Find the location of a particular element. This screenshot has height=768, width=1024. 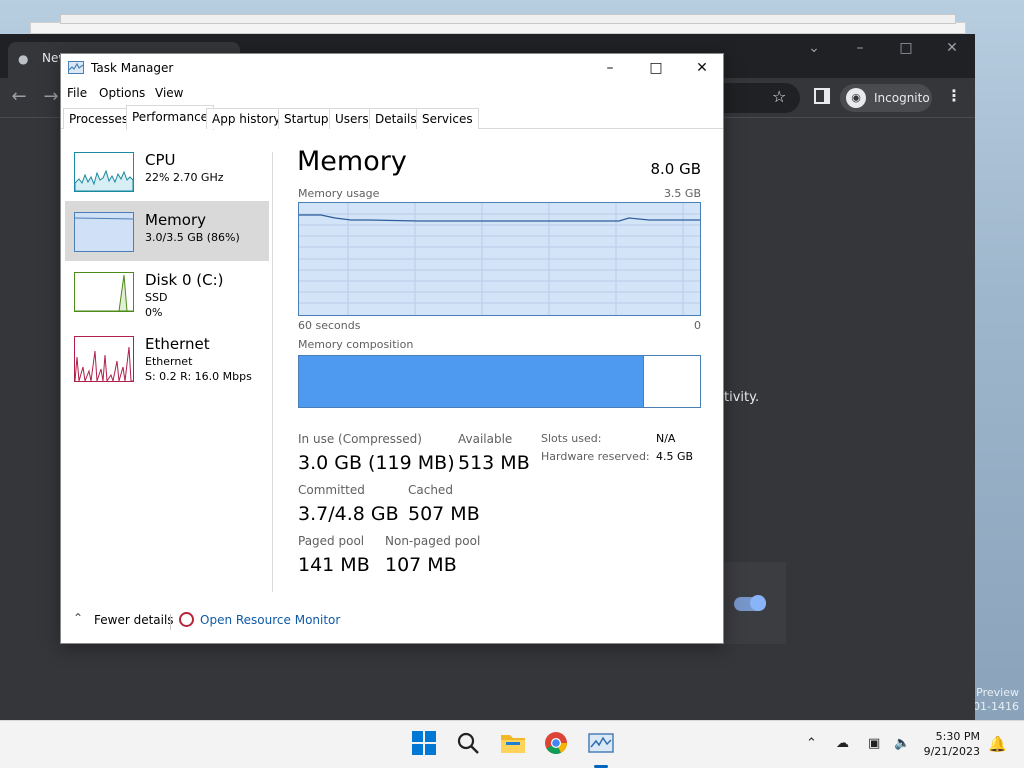

resource-name: Ethernet is located at coordinates (177, 344).